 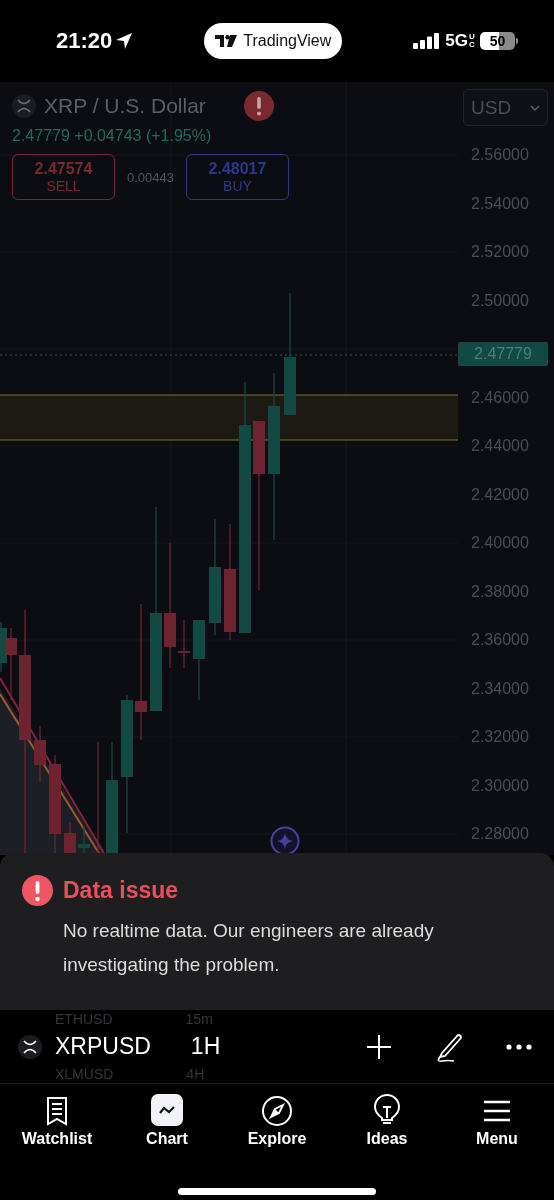 I want to click on ideas-icon, so click(x=387, y=1110).